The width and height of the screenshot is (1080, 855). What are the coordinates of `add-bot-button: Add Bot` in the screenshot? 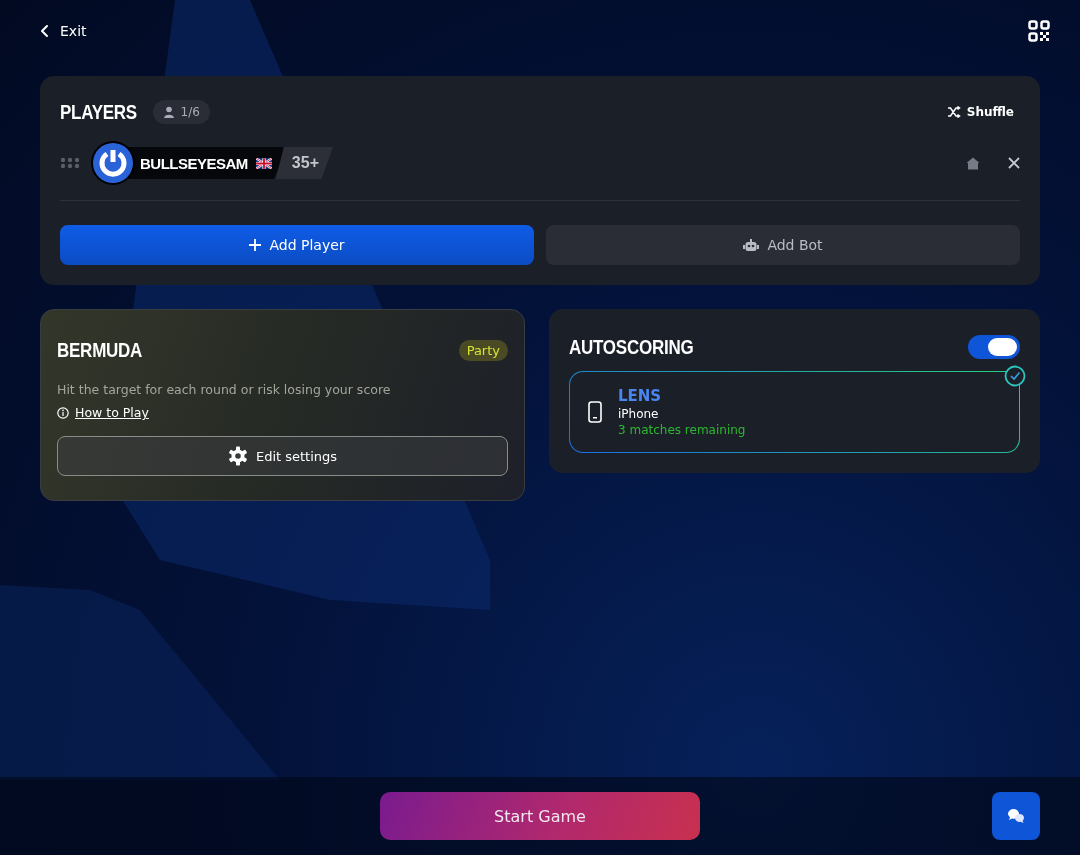 It's located at (783, 245).